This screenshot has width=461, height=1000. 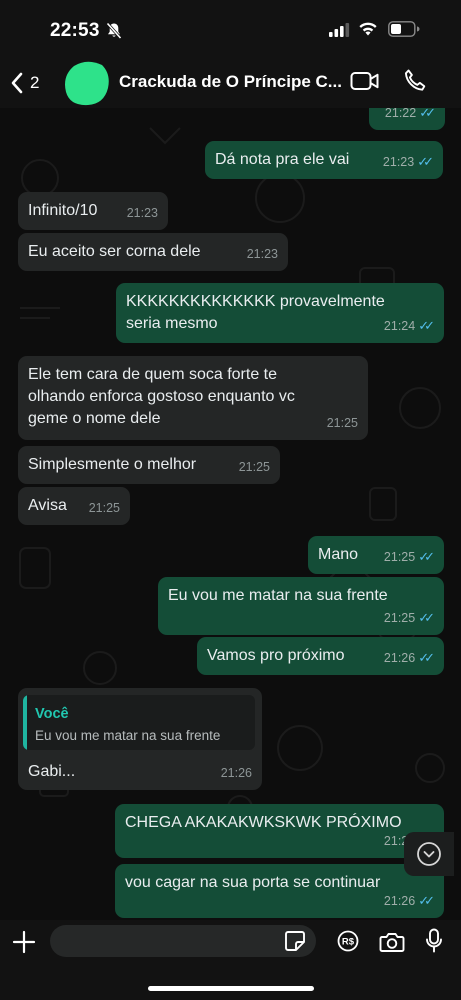 What do you see at coordinates (149, 465) in the screenshot?
I see `message-bubble: Simplesmente o melhor 21:25` at bounding box center [149, 465].